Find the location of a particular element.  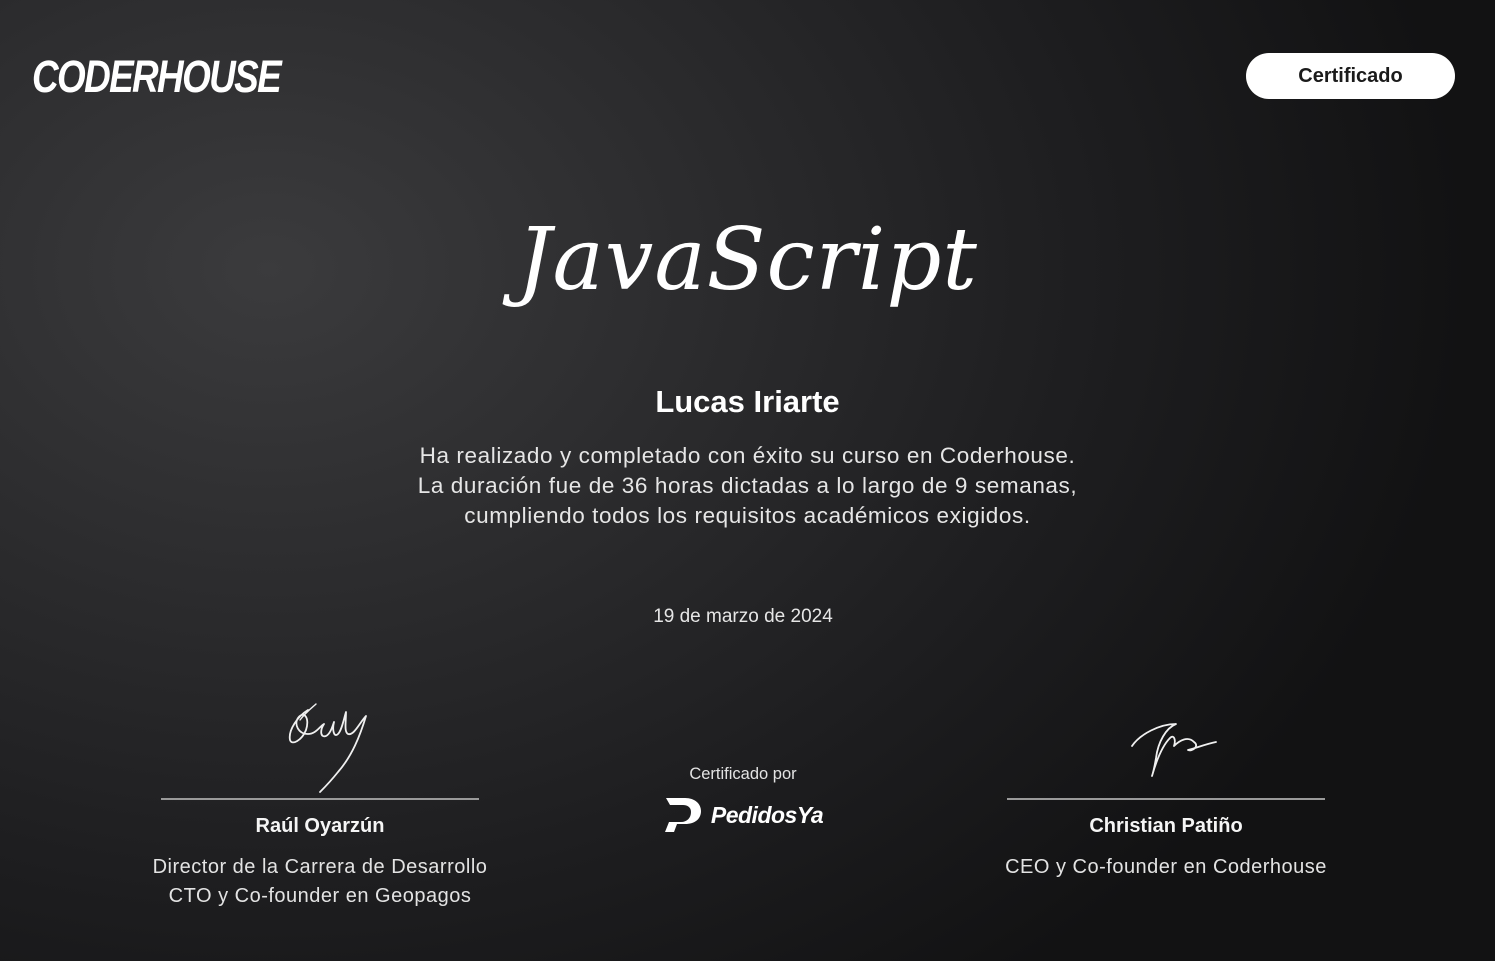

role-line: Director de la Carrera de Desarrollo is located at coordinates (320, 867).